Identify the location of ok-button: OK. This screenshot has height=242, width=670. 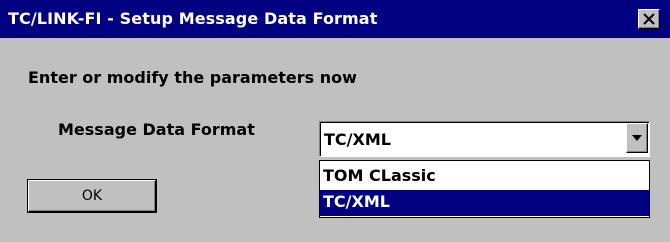
(92, 196).